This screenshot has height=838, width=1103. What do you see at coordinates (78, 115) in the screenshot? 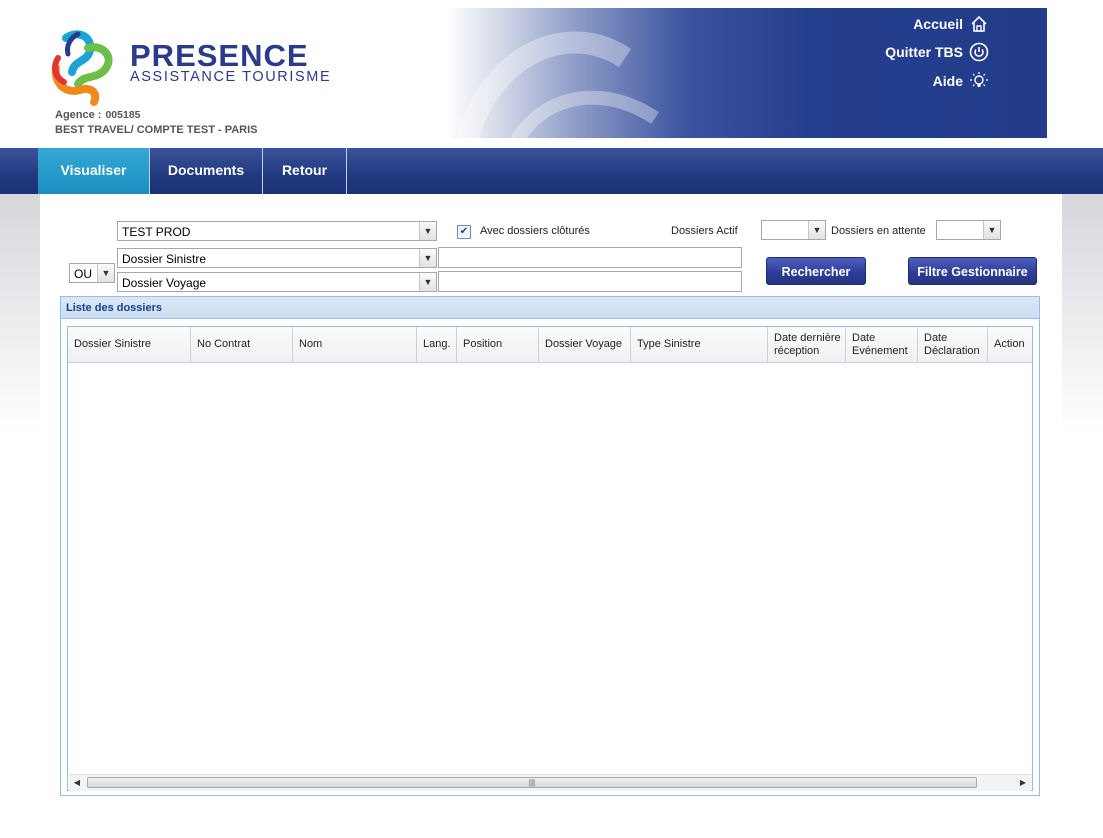
I see `agency-label: Agence :` at bounding box center [78, 115].